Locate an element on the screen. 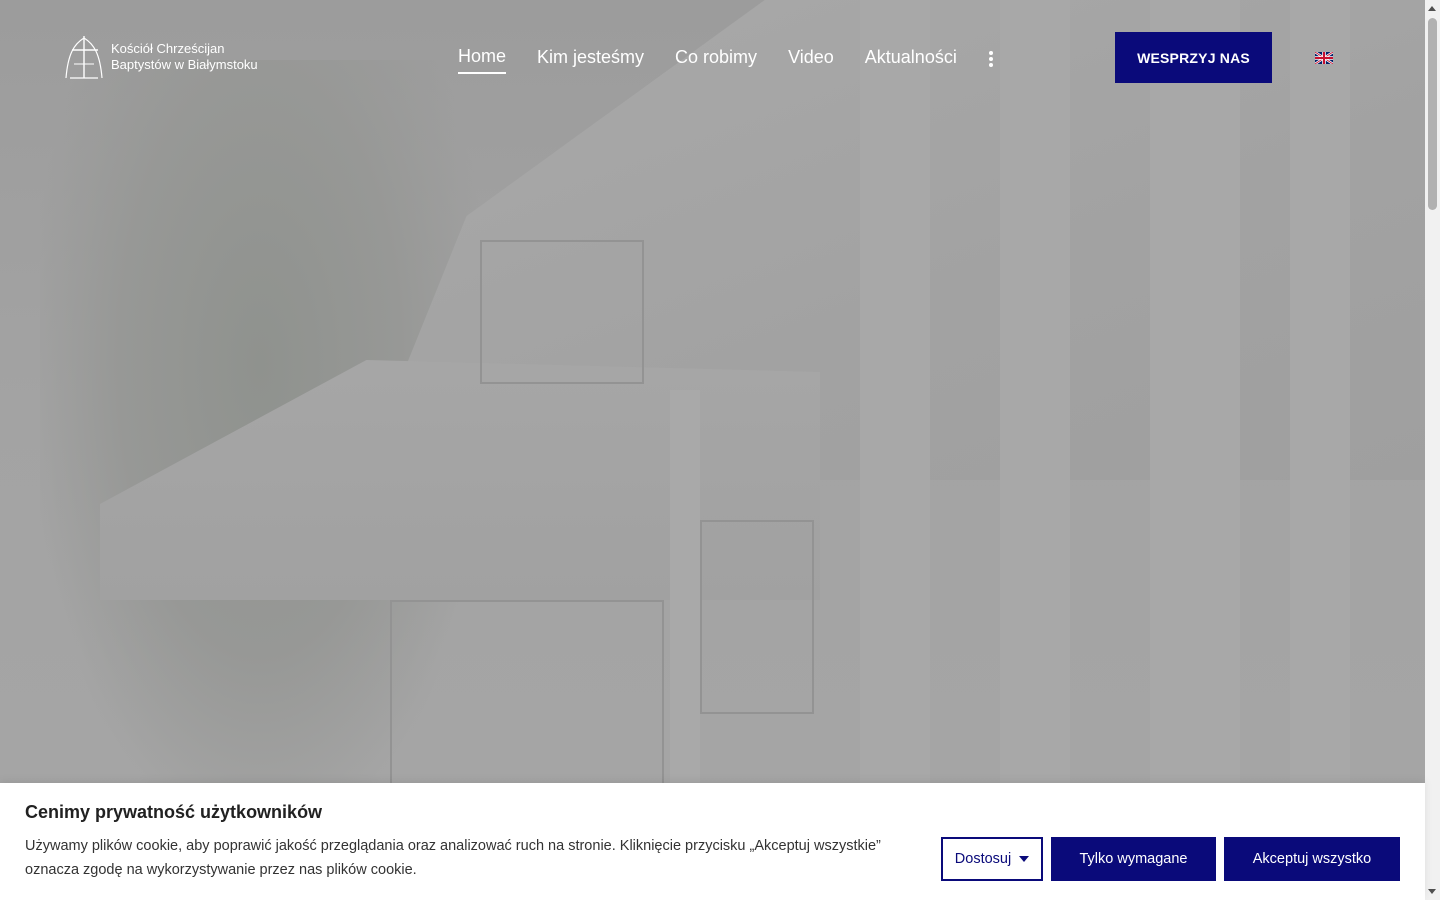 Image resolution: width=1440 pixels, height=900 pixels. caret-down-icon is located at coordinates (1024, 859).